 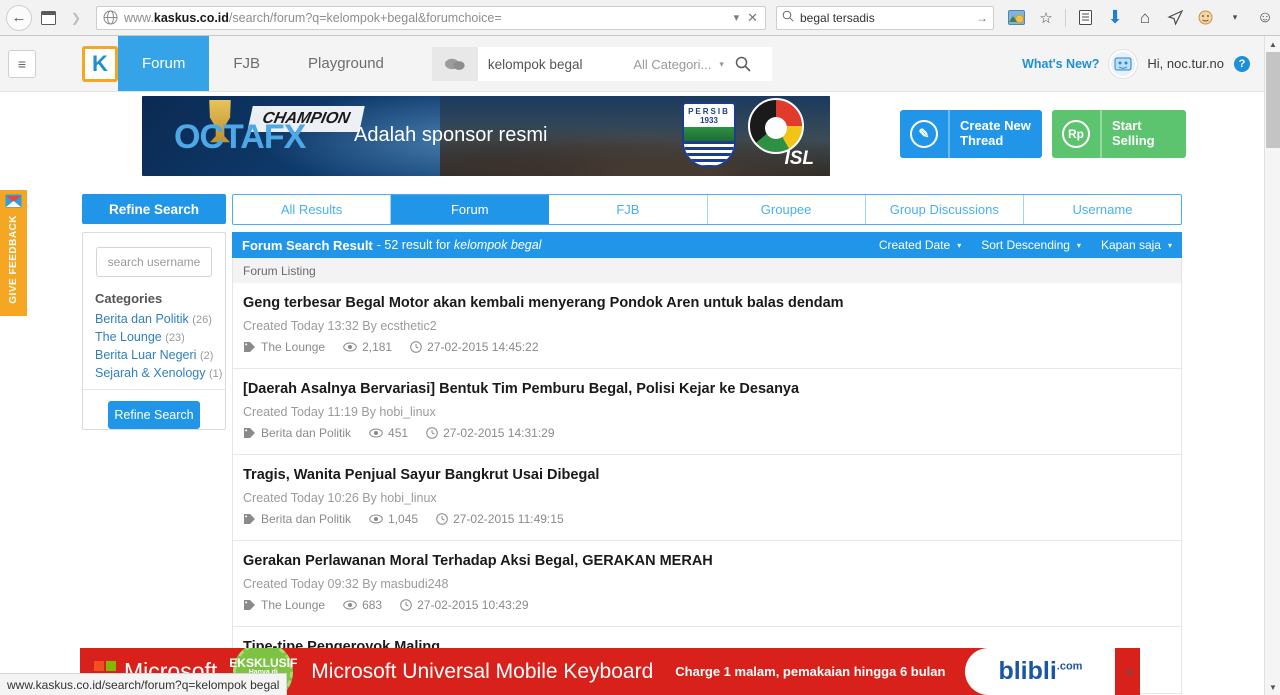 I want to click on result-date-label: 27-02-2015 10:43:29, so click(x=473, y=605).